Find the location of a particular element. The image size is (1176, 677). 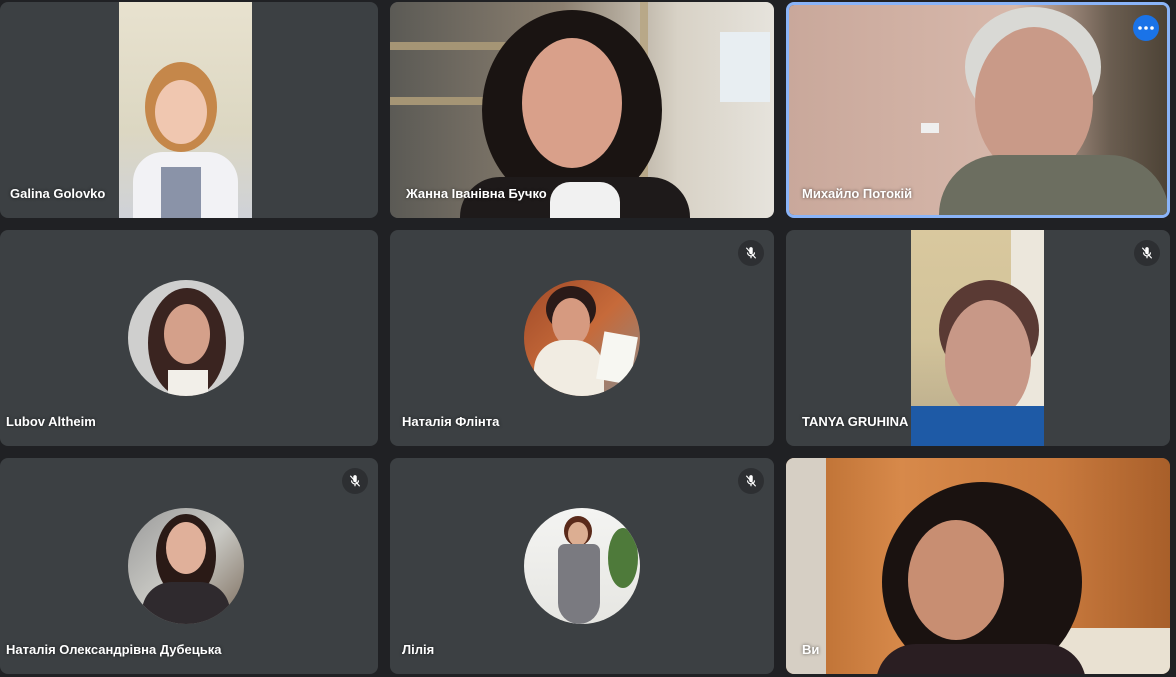

participant-tile-lubov: Lubov Altheim is located at coordinates (189, 338).